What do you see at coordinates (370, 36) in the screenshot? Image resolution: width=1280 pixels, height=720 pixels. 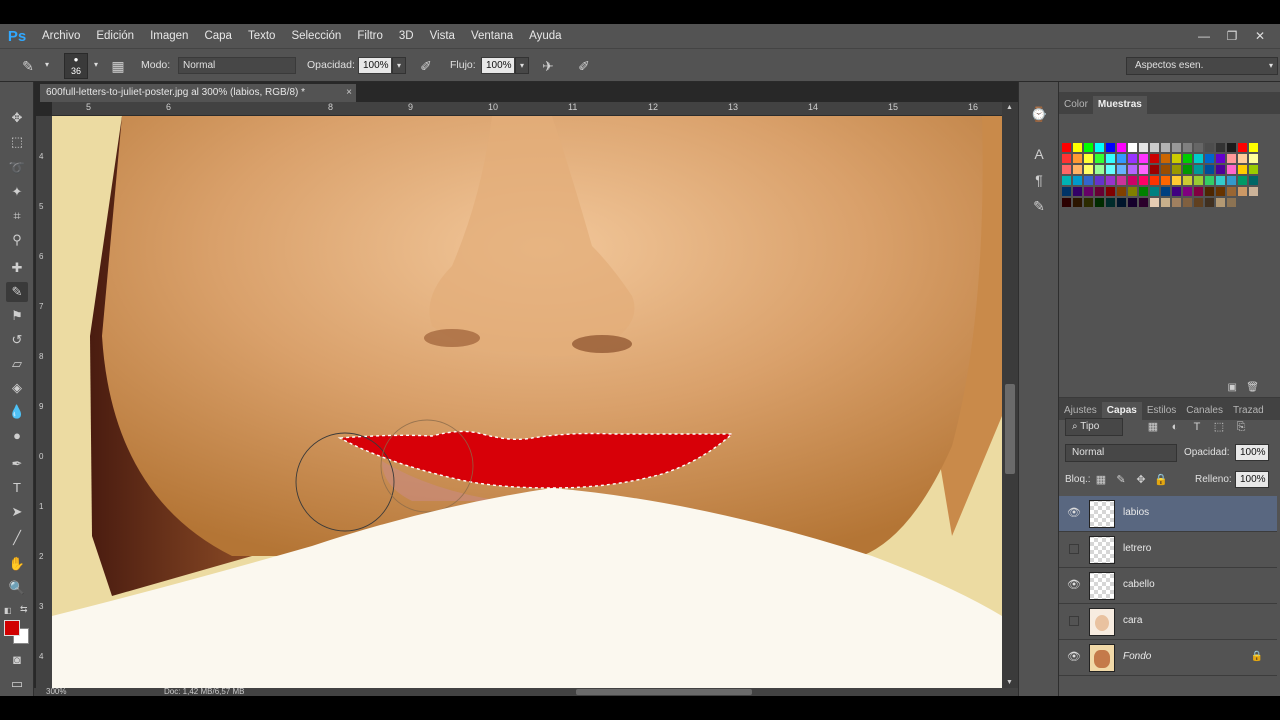 I see `menu-filtro: Filtro` at bounding box center [370, 36].